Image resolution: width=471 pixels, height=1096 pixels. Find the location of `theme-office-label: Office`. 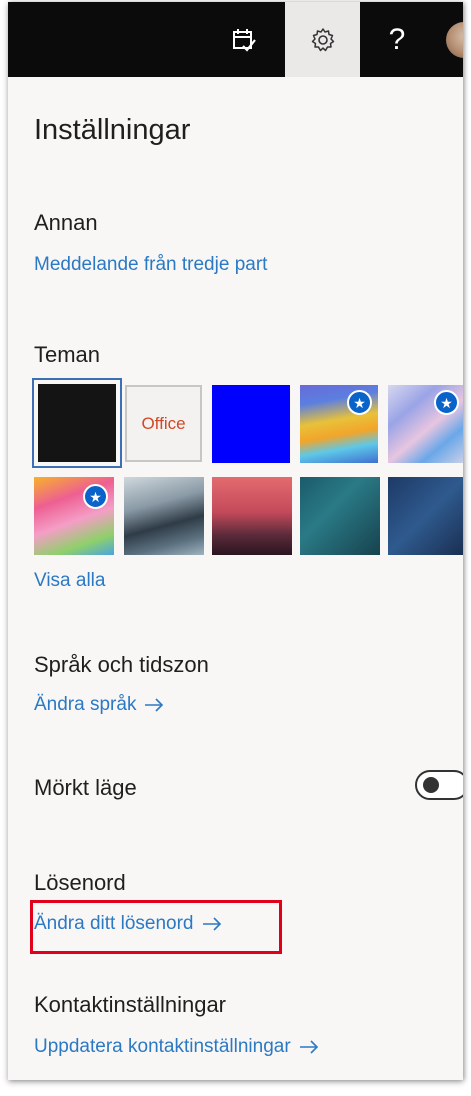

theme-office-label: Office is located at coordinates (163, 423).